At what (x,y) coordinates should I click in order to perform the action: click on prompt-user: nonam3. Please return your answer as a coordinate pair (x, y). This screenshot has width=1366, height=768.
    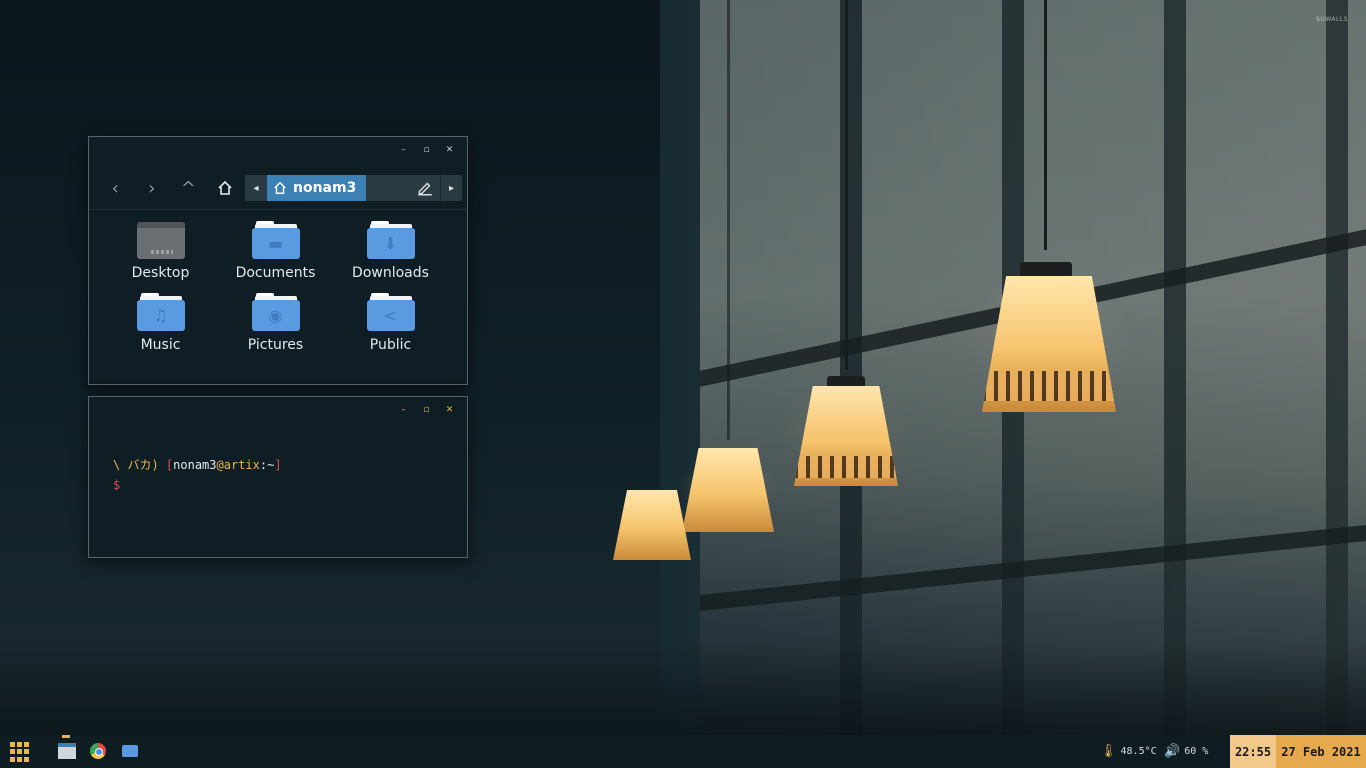
    Looking at the image, I should click on (195, 465).